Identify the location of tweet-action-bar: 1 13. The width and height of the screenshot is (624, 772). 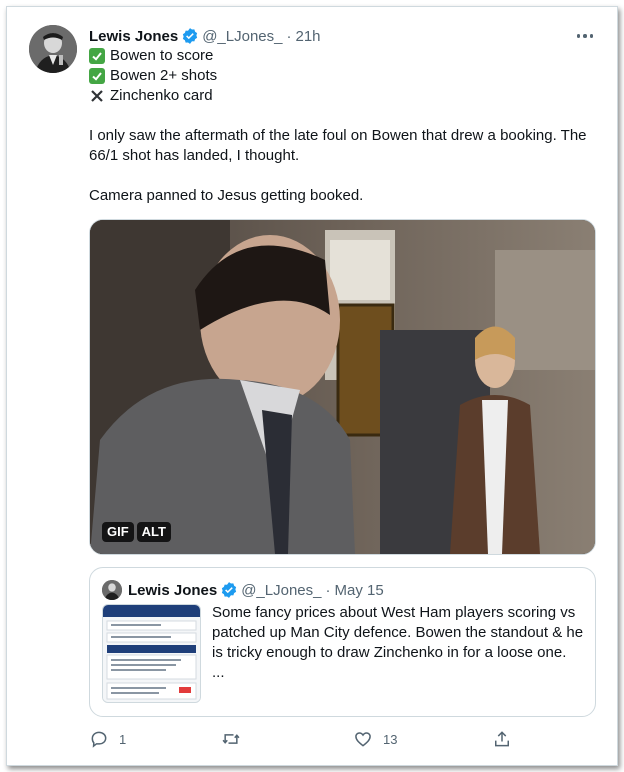
(309, 739).